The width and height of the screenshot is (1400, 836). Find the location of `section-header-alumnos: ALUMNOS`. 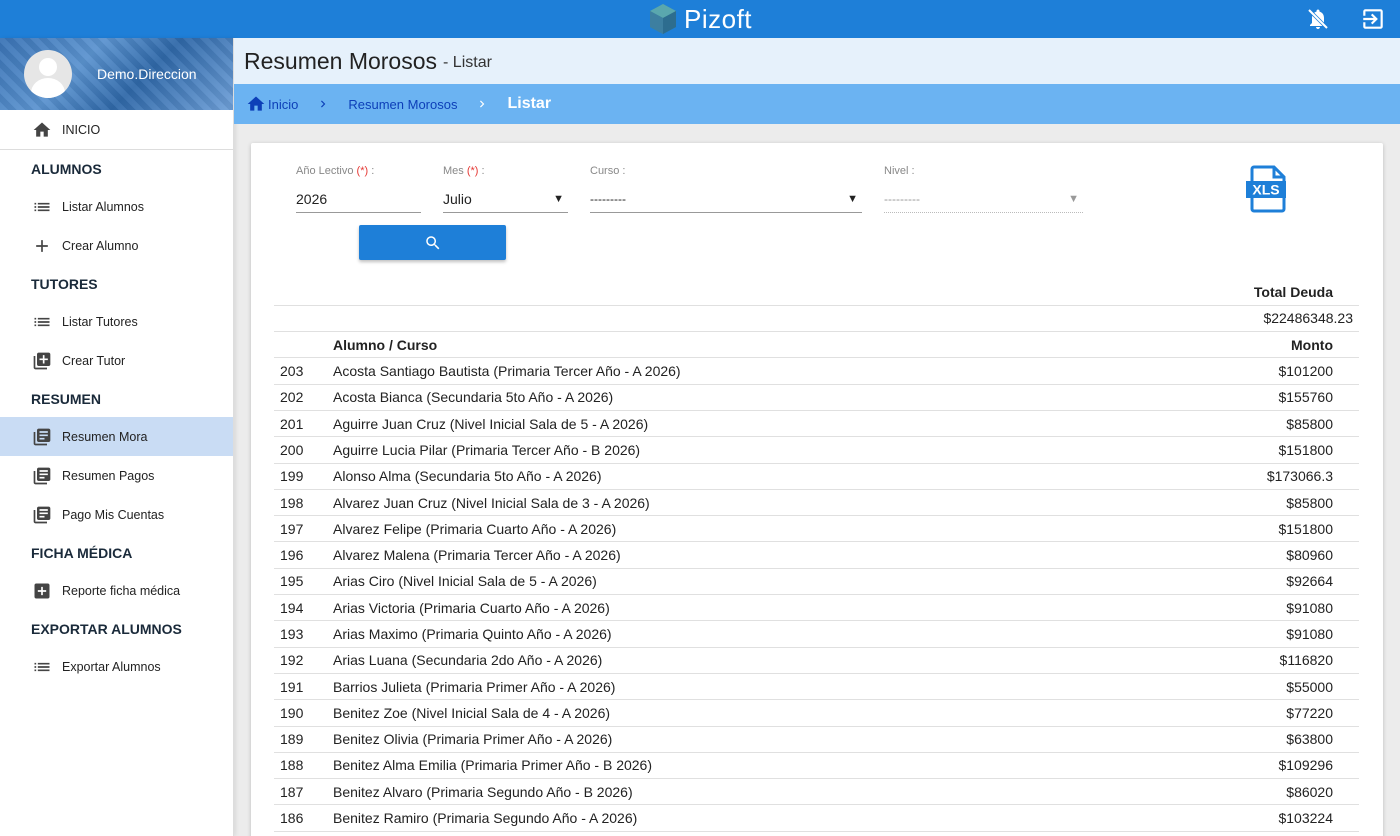

section-header-alumnos: ALUMNOS is located at coordinates (66, 168).